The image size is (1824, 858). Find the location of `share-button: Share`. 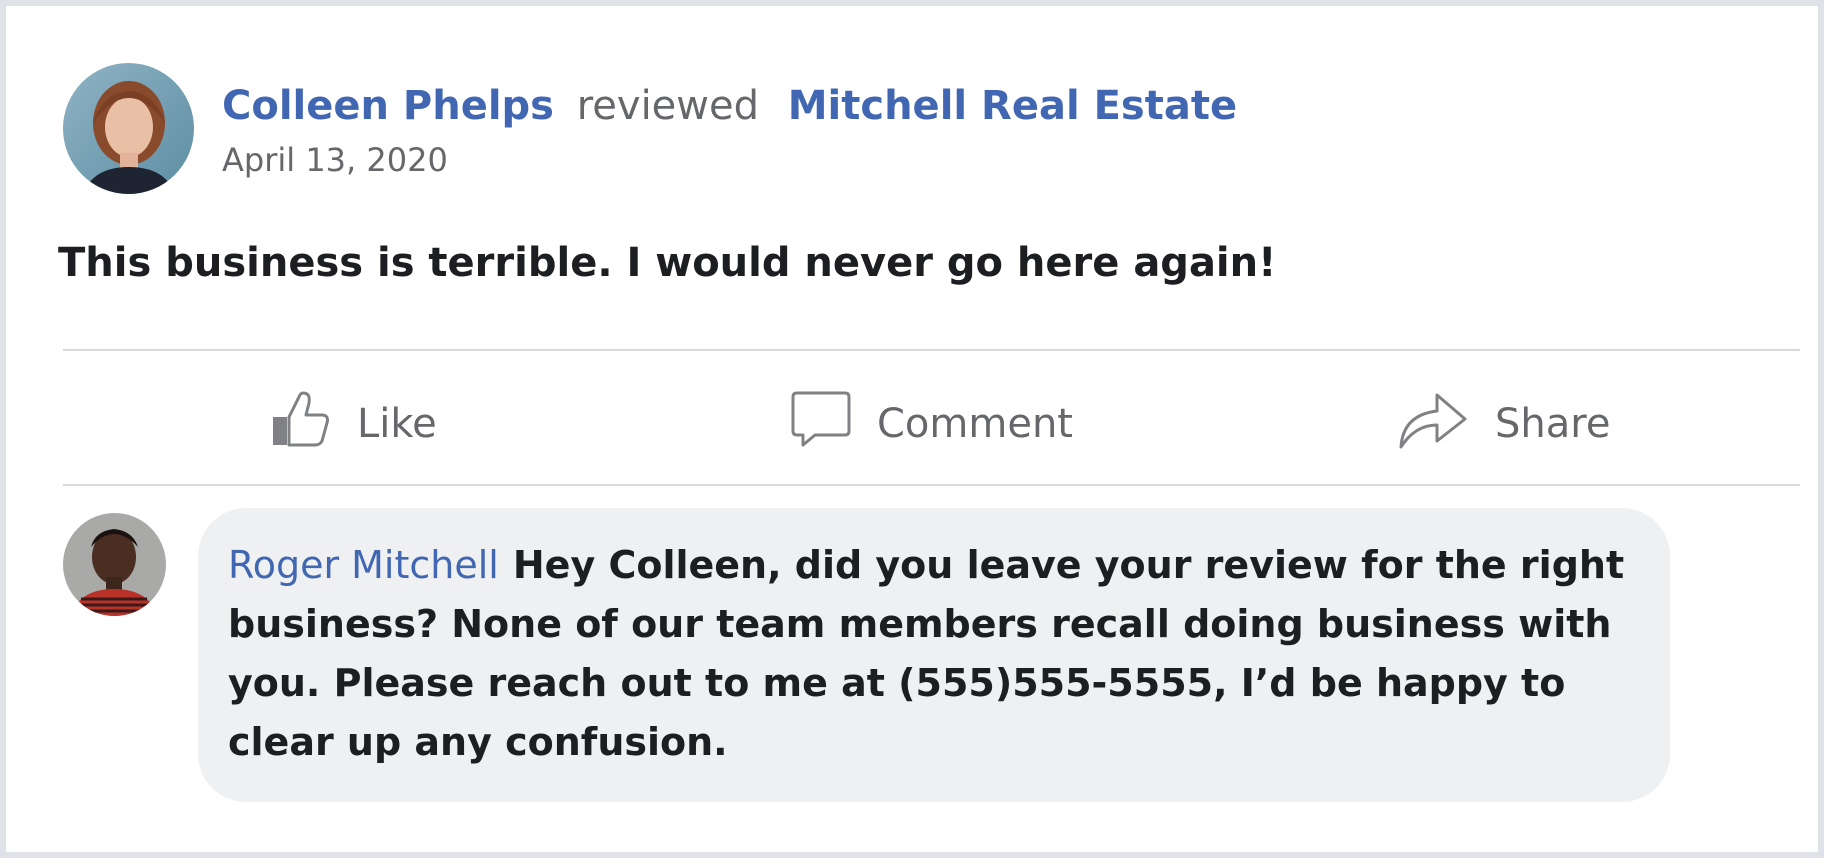

share-button: Share is located at coordinates (1503, 424).